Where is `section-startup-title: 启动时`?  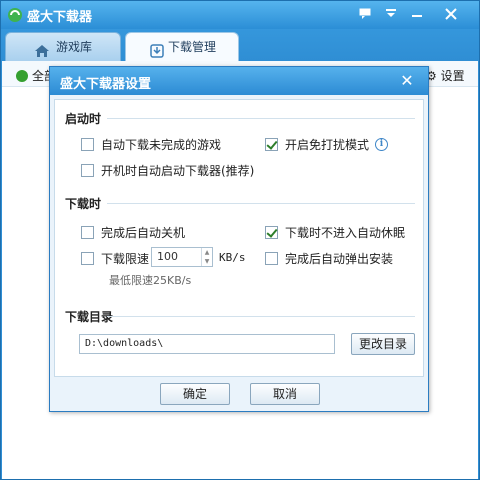
section-startup-title: 启动时 is located at coordinates (83, 119).